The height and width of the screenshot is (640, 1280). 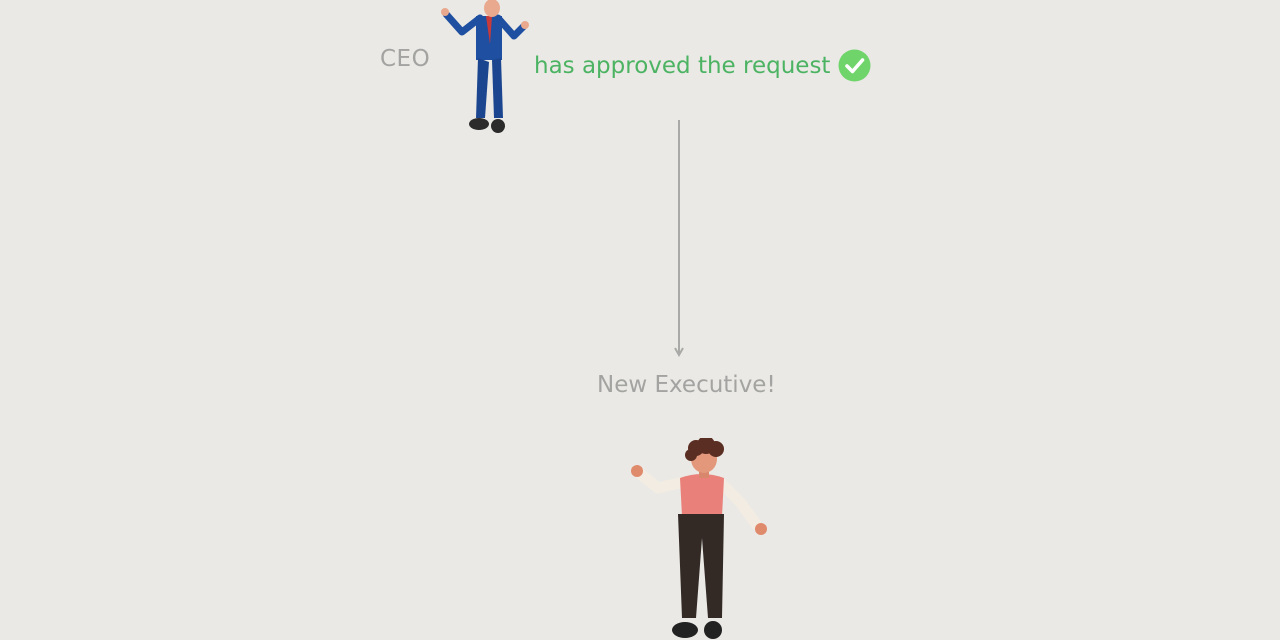 What do you see at coordinates (679, 239) in the screenshot?
I see `down-arrow-icon` at bounding box center [679, 239].